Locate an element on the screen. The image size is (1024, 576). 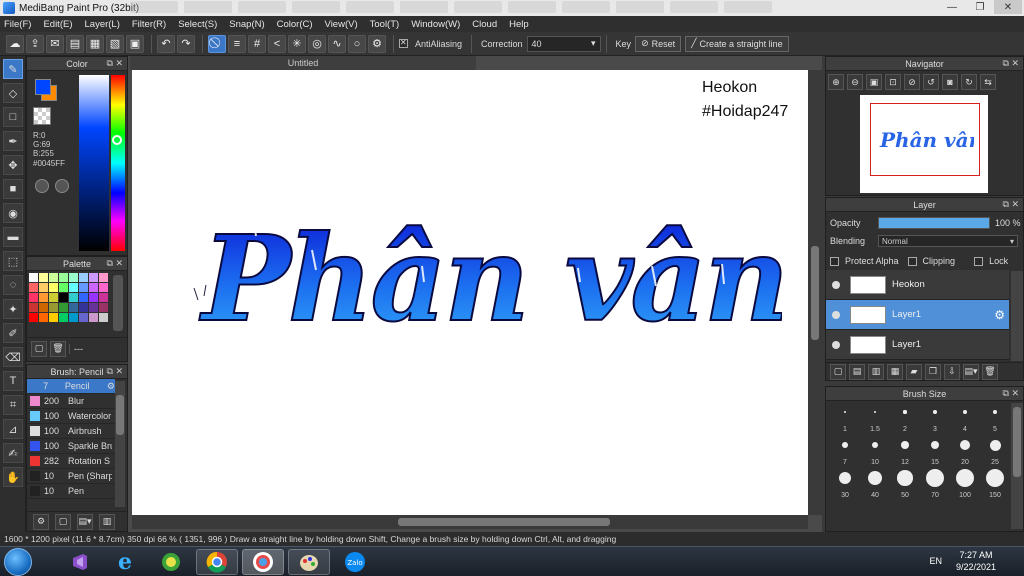
layer-scrollbar is located at coordinates (1017, 316).